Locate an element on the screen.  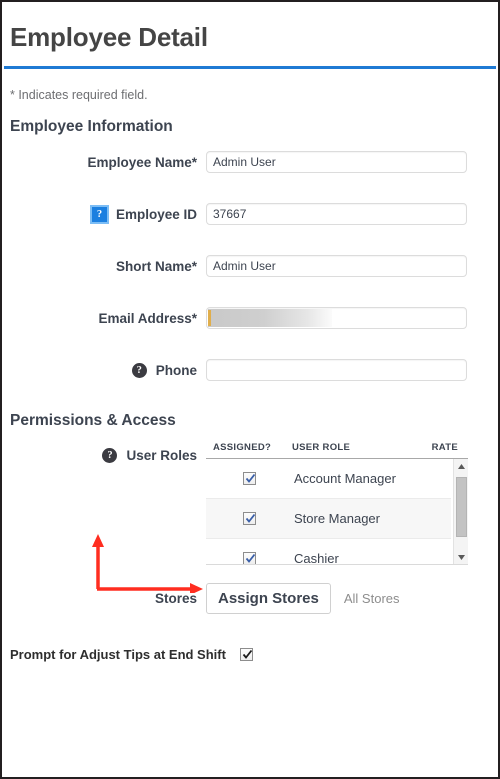
label-employee-id: Employee ID is located at coordinates (156, 214).